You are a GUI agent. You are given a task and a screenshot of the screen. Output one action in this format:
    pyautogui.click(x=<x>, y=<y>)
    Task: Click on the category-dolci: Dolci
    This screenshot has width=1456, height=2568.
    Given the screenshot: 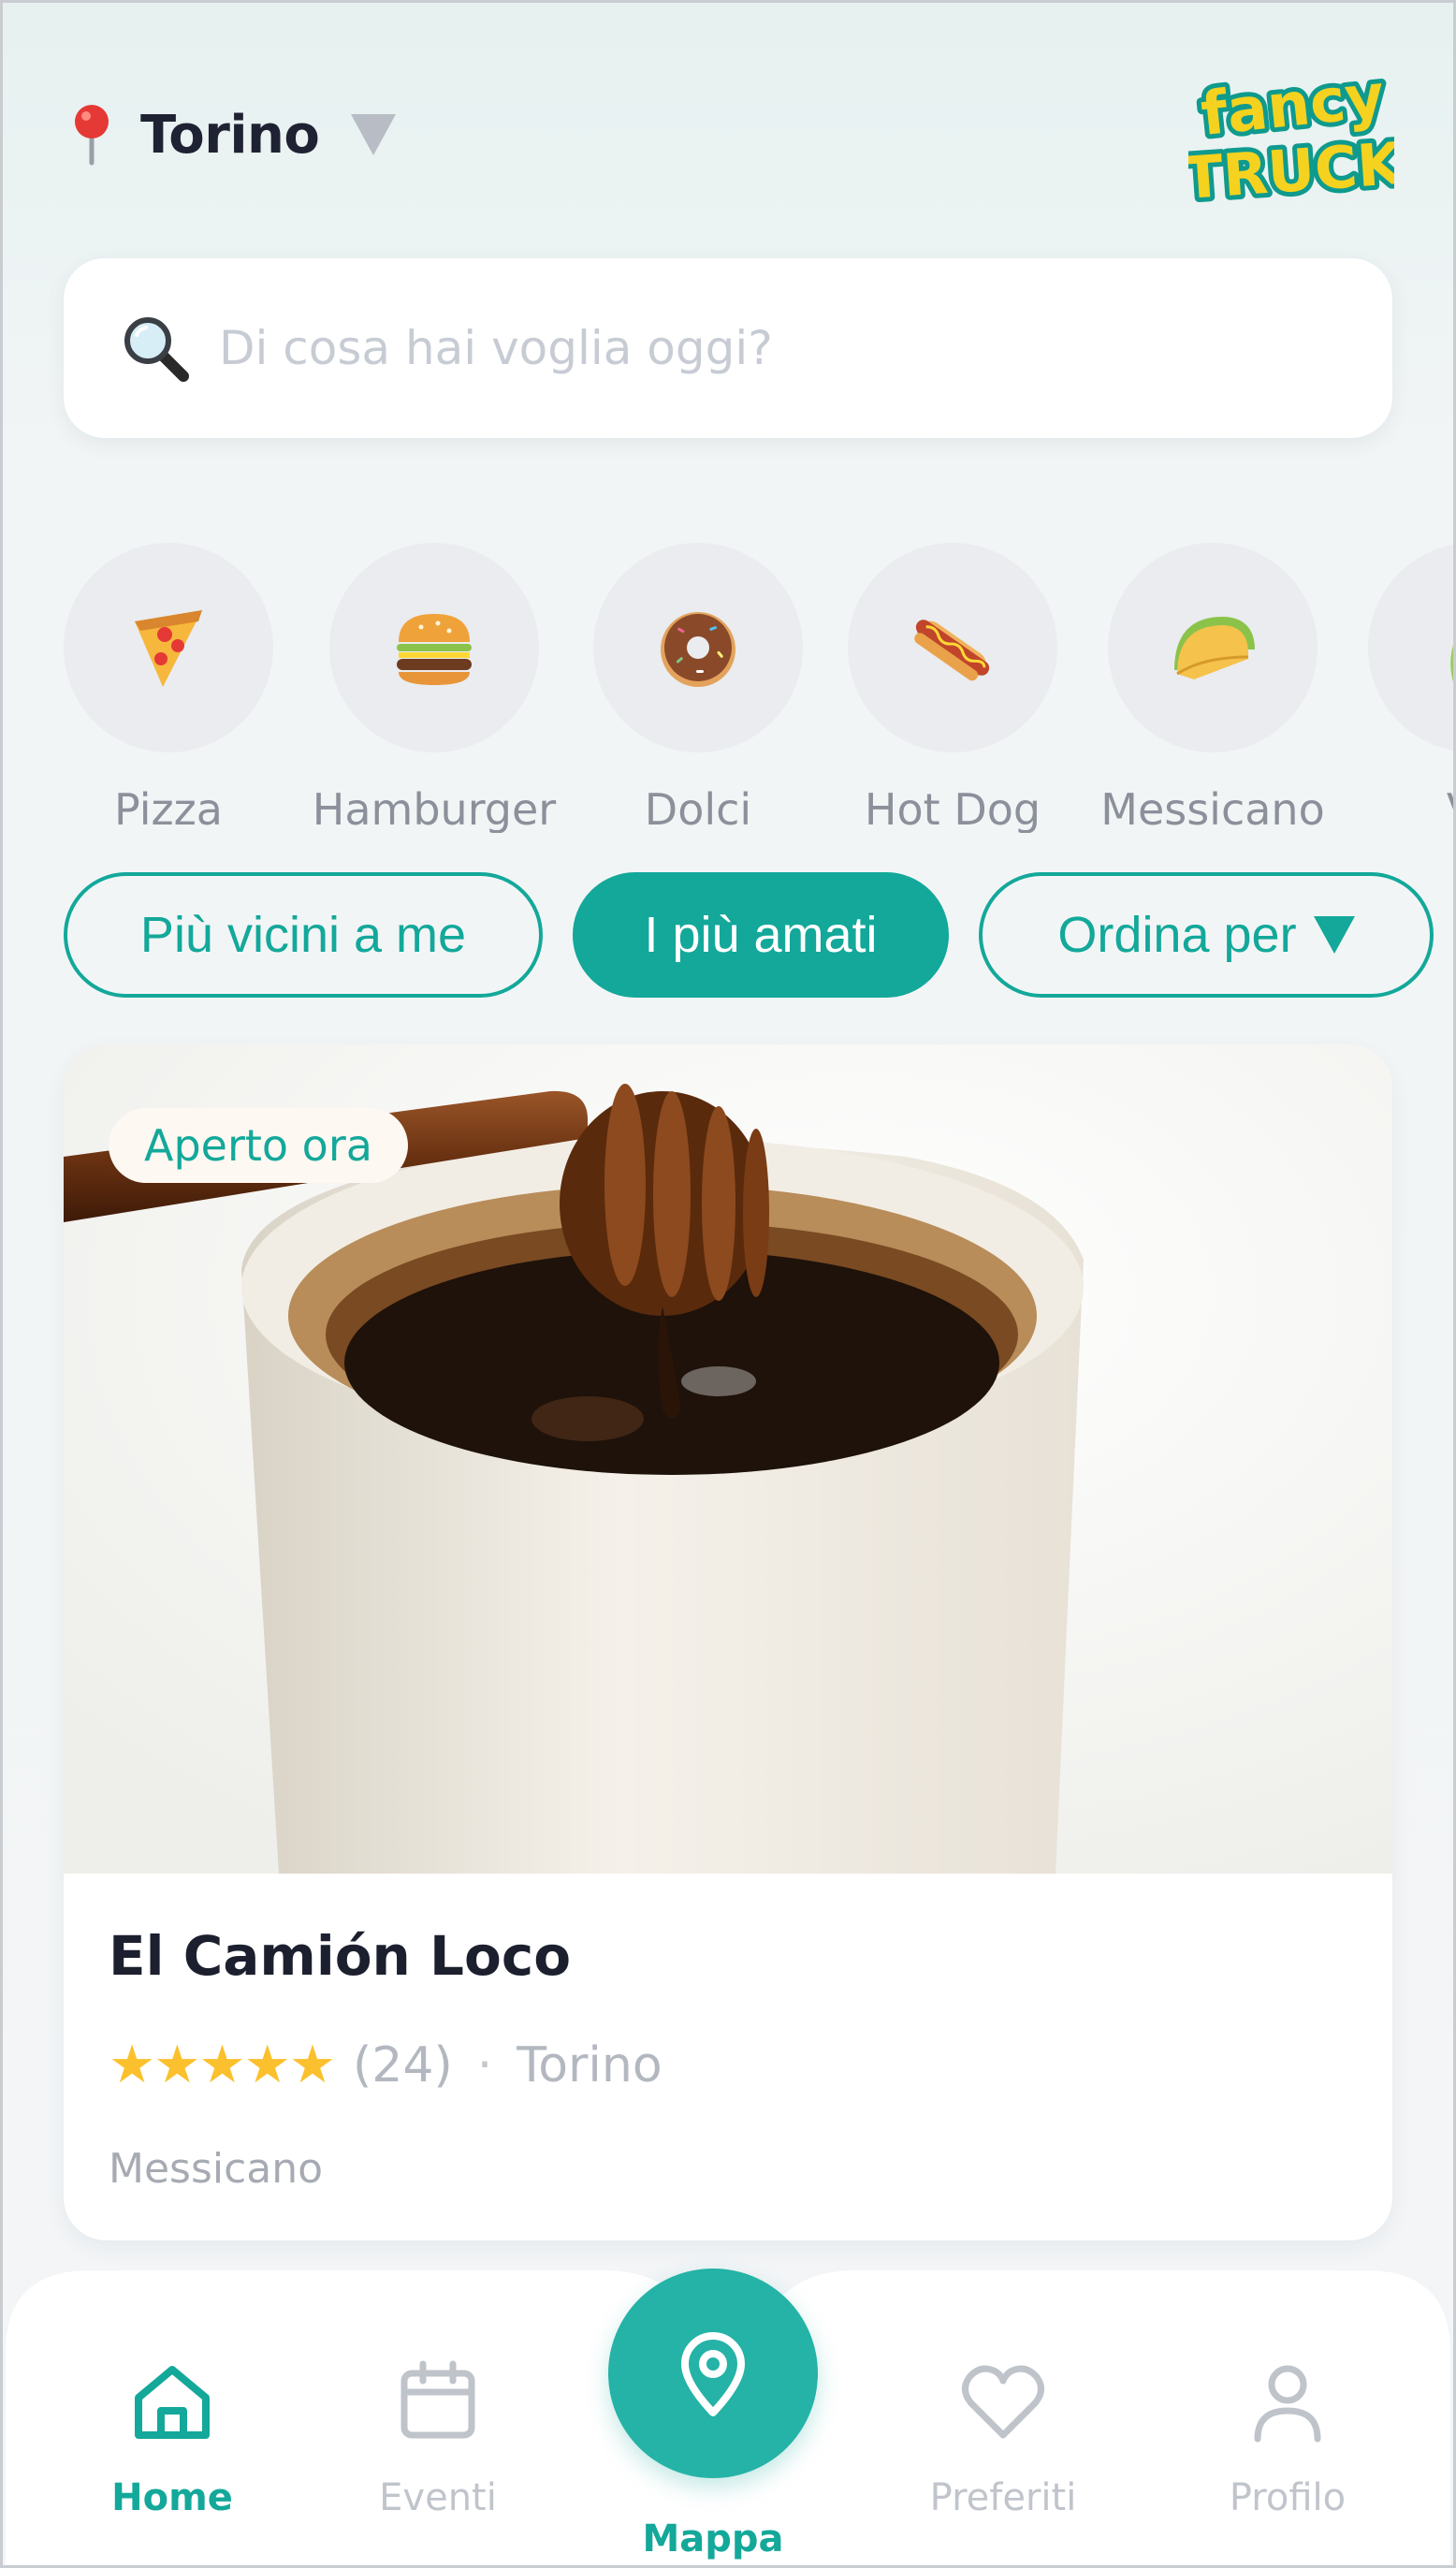 What is the action you would take?
    pyautogui.click(x=698, y=688)
    